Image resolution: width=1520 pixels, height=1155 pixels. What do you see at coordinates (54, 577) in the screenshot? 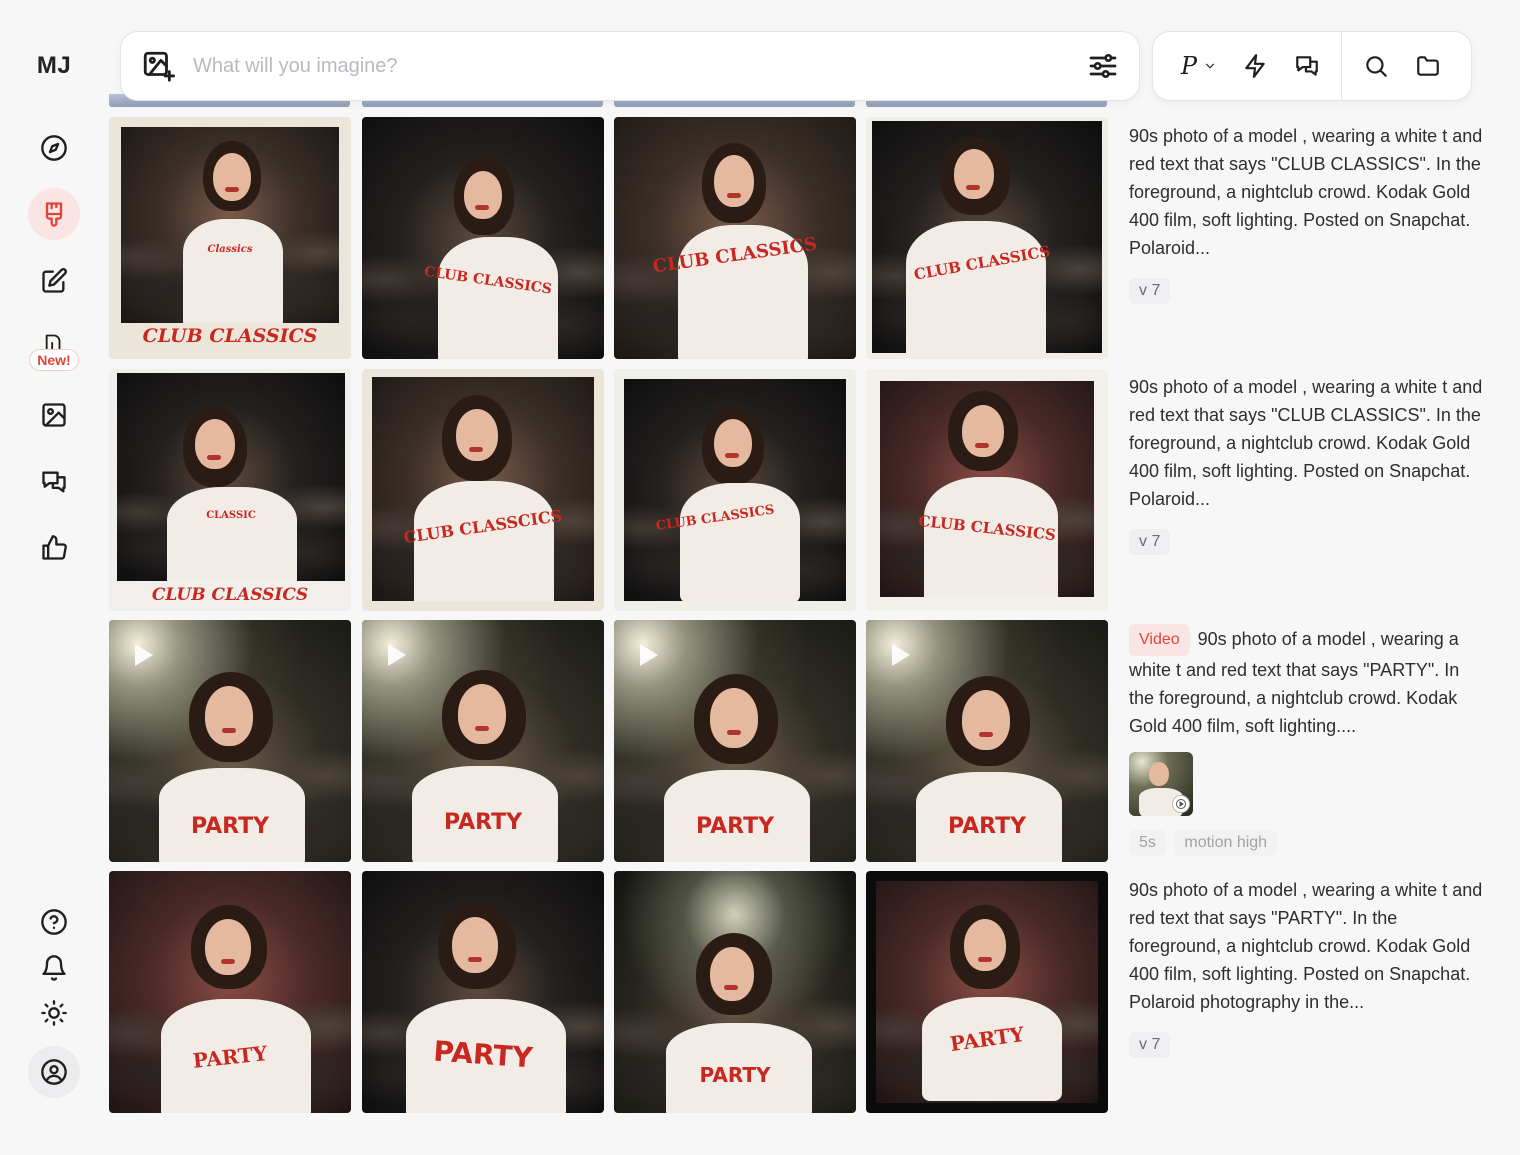
I see `sidebar: MJ New!` at bounding box center [54, 577].